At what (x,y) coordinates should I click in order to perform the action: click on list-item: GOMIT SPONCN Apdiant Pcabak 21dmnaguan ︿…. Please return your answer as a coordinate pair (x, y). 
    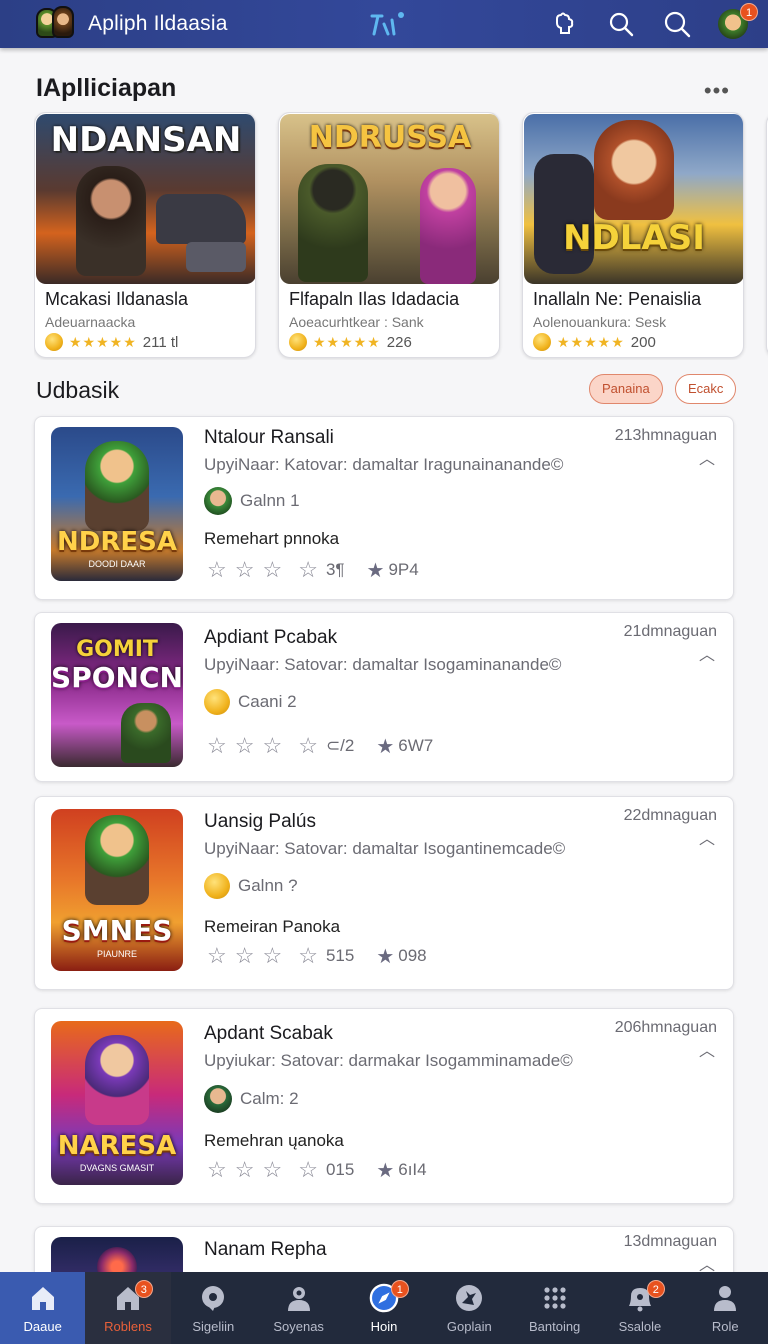
    Looking at the image, I should click on (384, 697).